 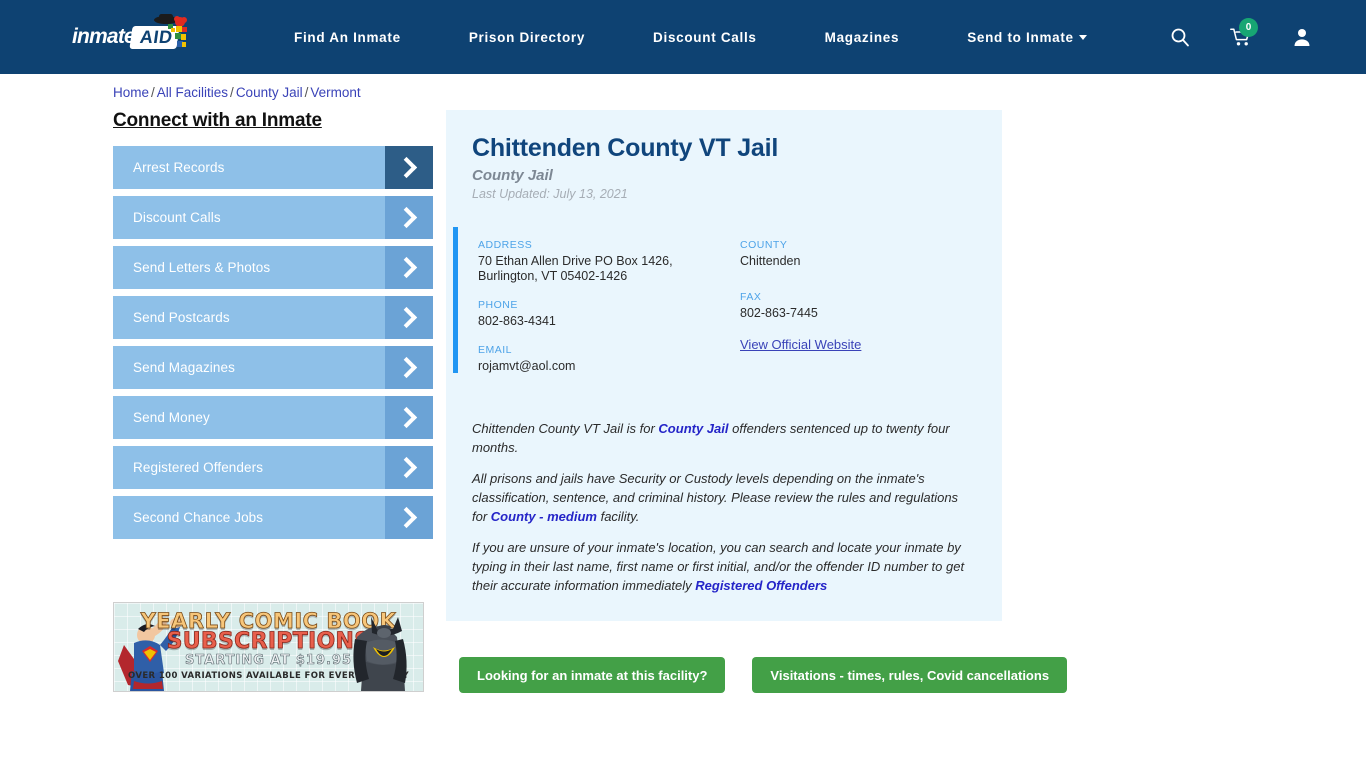 What do you see at coordinates (871, 345) in the screenshot?
I see `official-website-field: View Official Website` at bounding box center [871, 345].